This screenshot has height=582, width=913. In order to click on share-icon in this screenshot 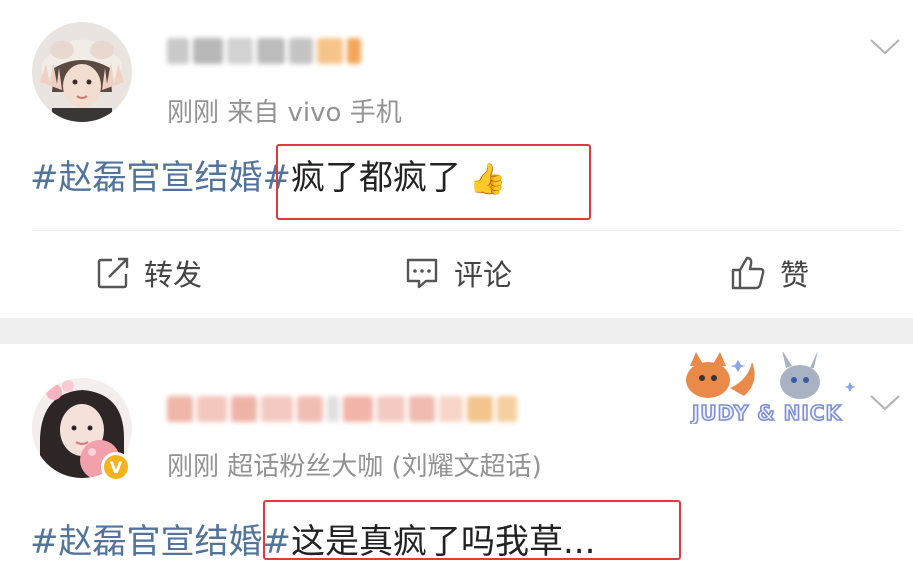, I will do `click(113, 273)`.